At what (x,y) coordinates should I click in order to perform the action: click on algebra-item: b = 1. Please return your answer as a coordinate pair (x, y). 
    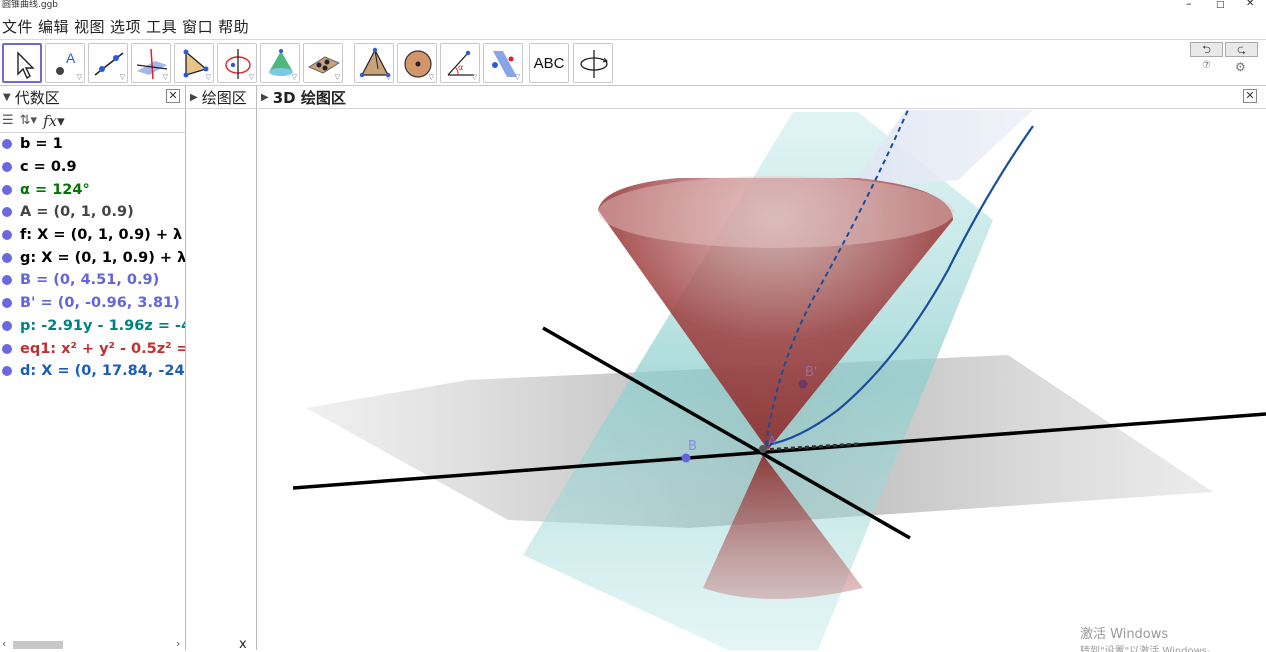
    Looking at the image, I should click on (92, 144).